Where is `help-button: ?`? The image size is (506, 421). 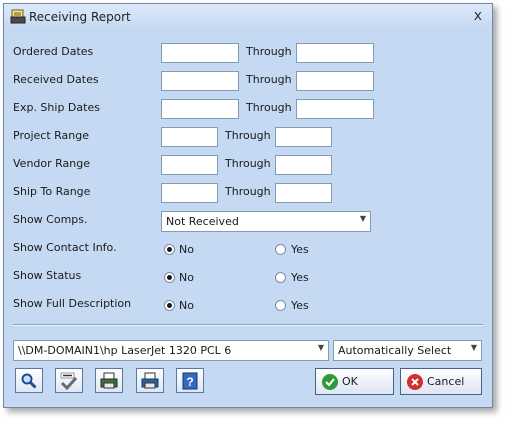
help-button: ? is located at coordinates (190, 380).